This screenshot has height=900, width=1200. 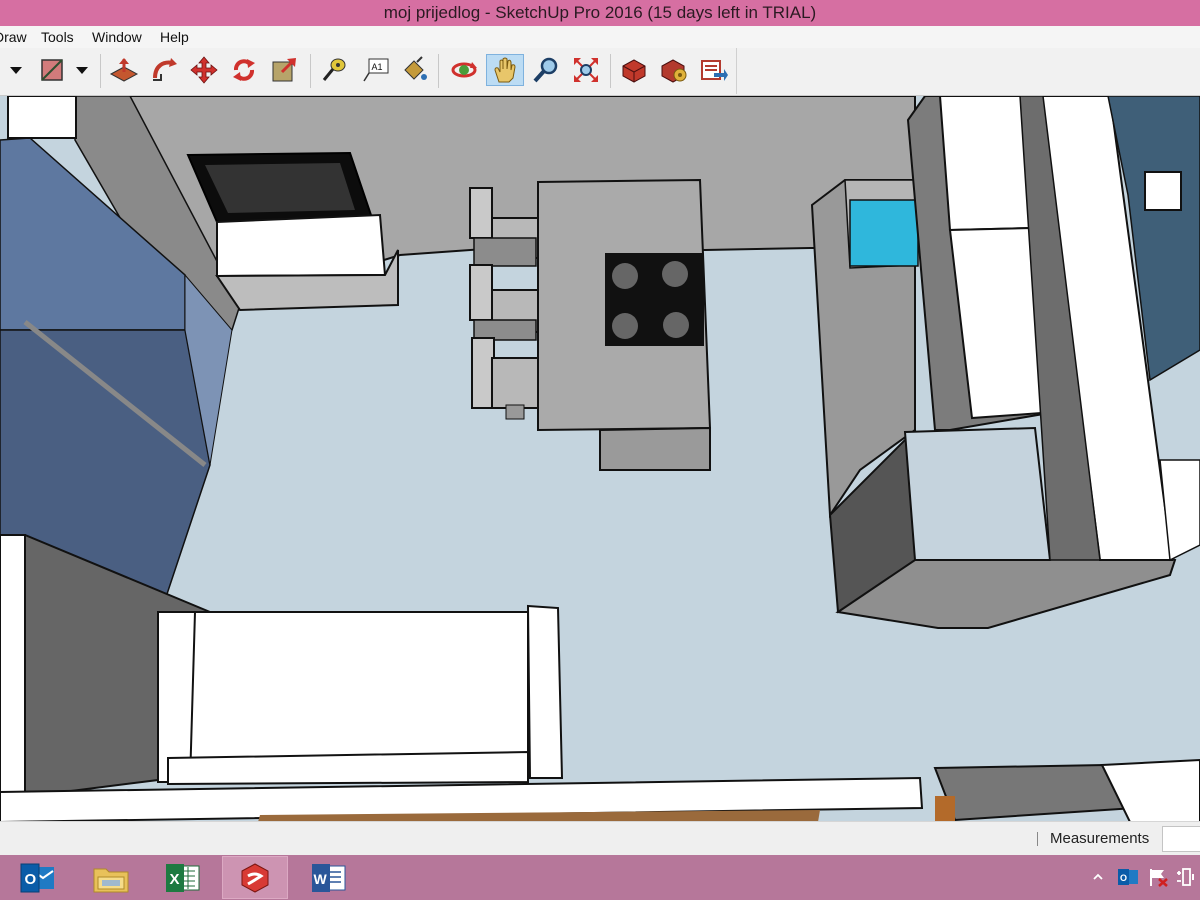 I want to click on sofa-arm-right, so click(x=545, y=691).